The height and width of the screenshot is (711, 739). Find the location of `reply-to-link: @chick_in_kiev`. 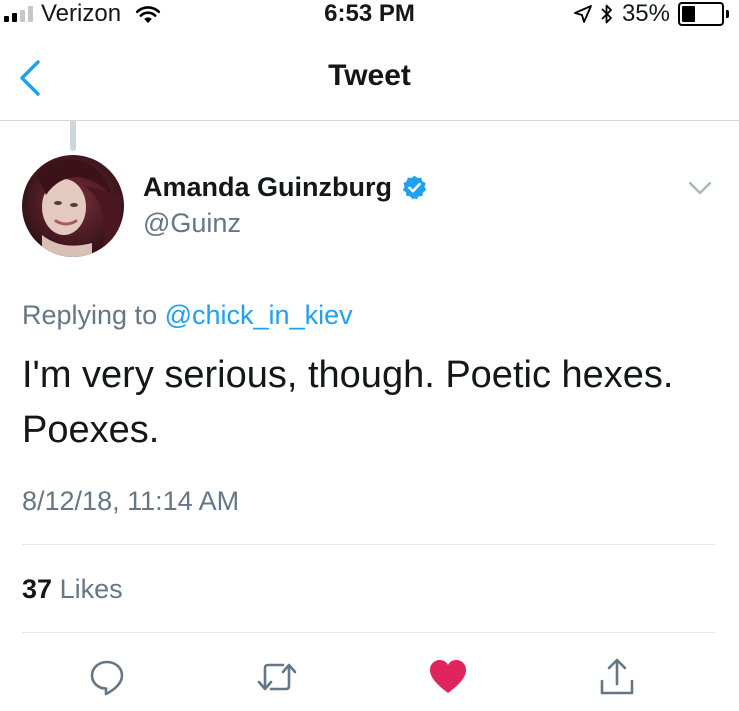

reply-to-link: @chick_in_kiev is located at coordinates (259, 315).